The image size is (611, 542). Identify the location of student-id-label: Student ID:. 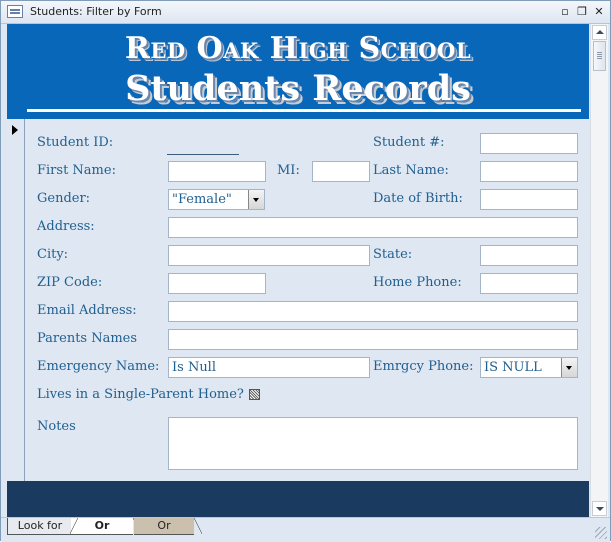
(75, 142).